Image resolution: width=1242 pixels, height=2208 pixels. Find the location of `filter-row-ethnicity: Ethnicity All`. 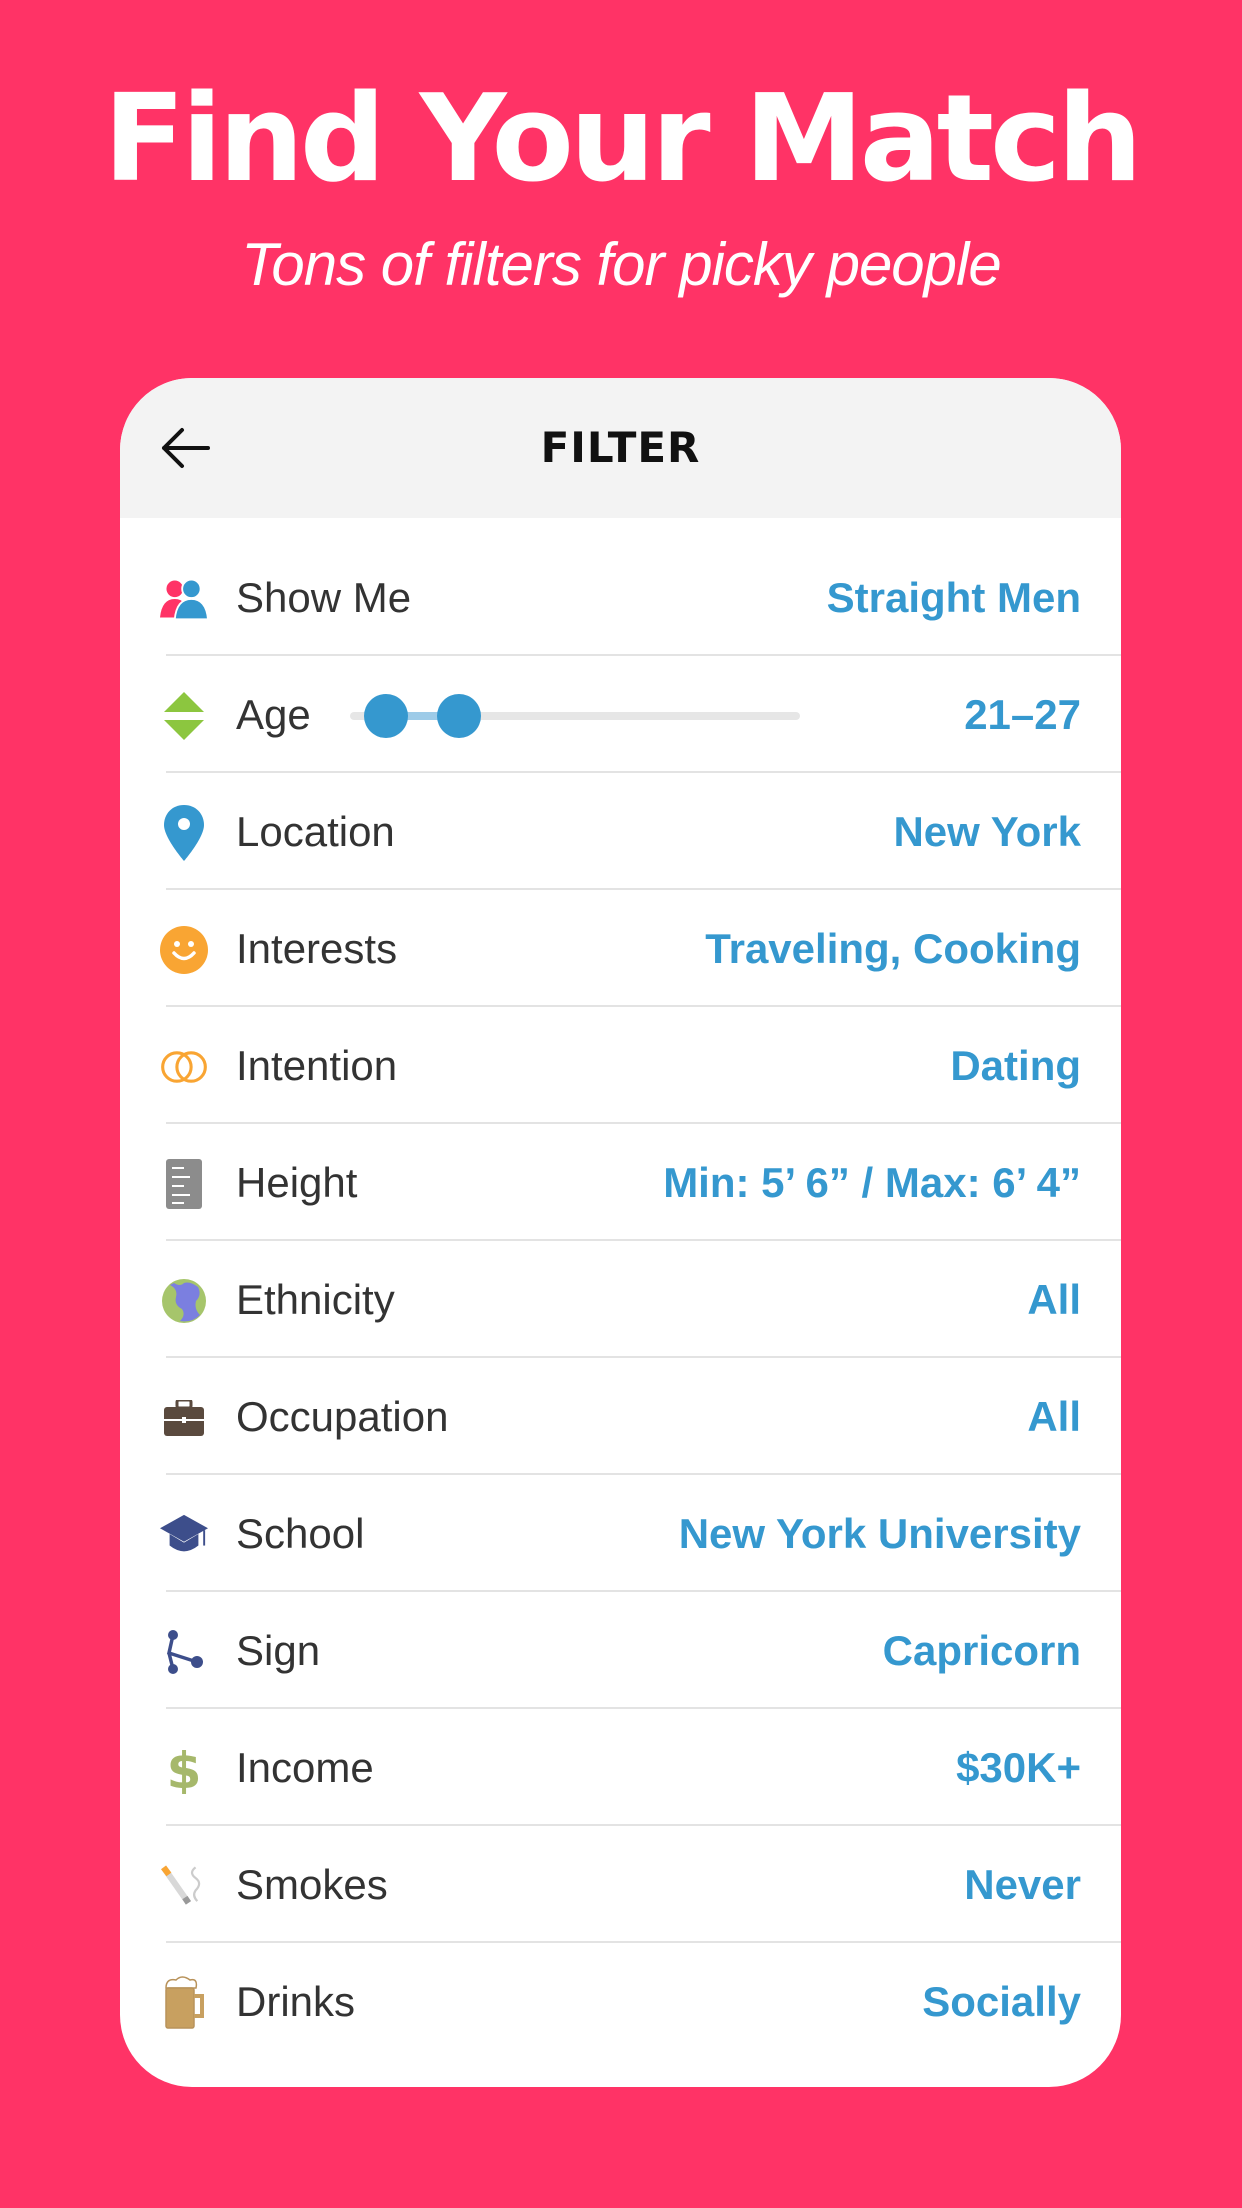

filter-row-ethnicity: Ethnicity All is located at coordinates (620, 1299).